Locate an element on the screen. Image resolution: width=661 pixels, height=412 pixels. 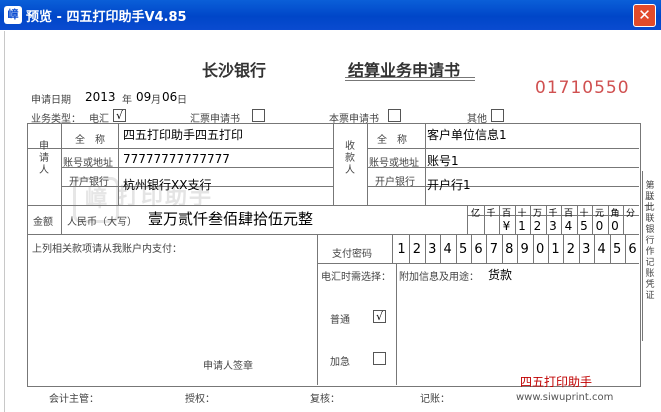
urgent-label: 加急 is located at coordinates (340, 362).